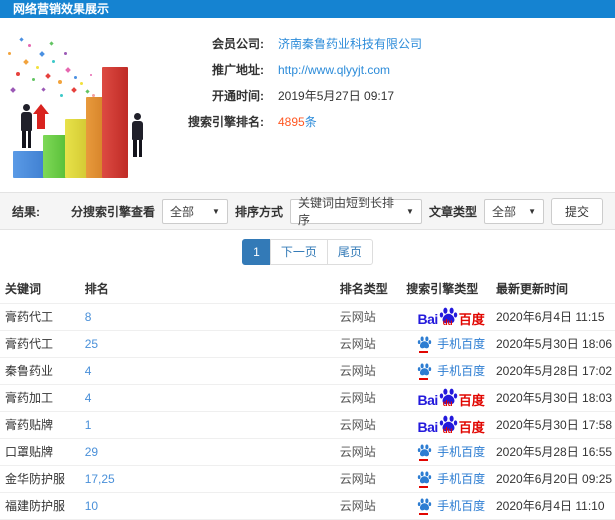 This screenshot has width=615, height=520. Describe the element at coordinates (212, 451) in the screenshot. I see `rank-cell: 29` at that location.